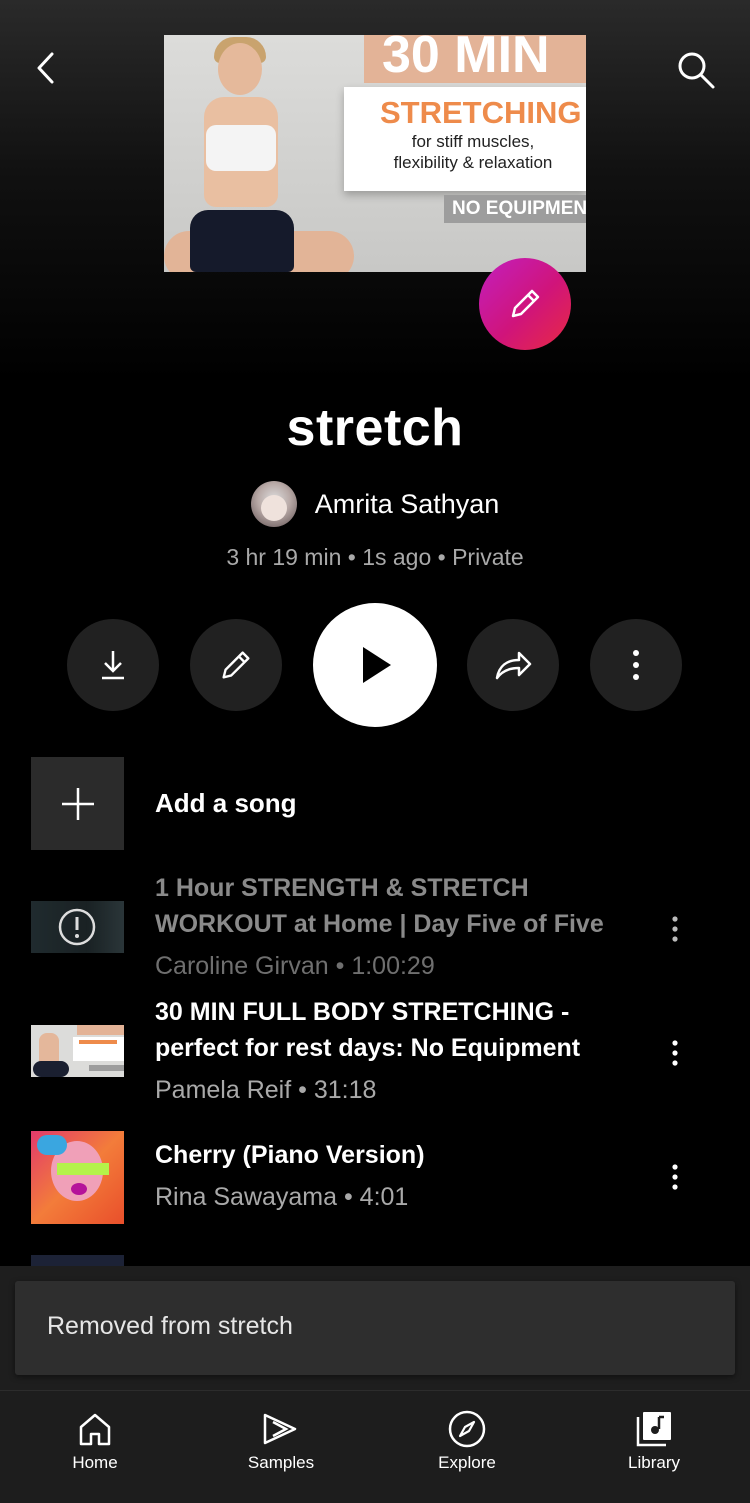 This screenshot has width=750, height=1503. I want to click on cover-line-2: flexibility & relaxation, so click(473, 162).